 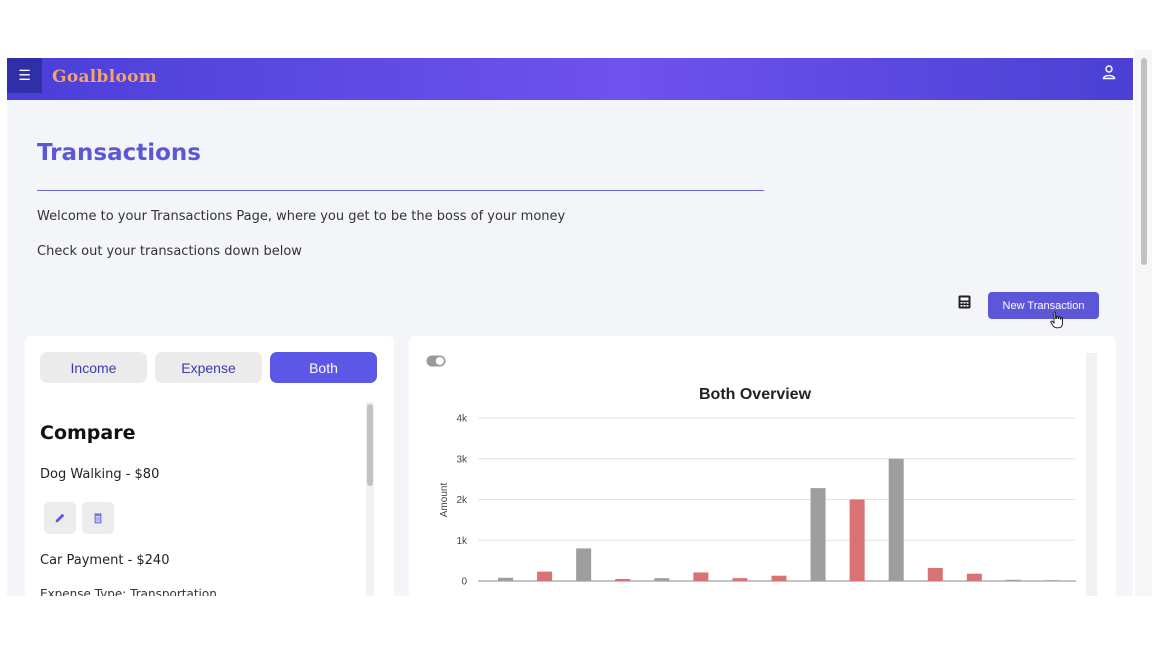 I want to click on y-tick-label: 4k, so click(x=462, y=419).